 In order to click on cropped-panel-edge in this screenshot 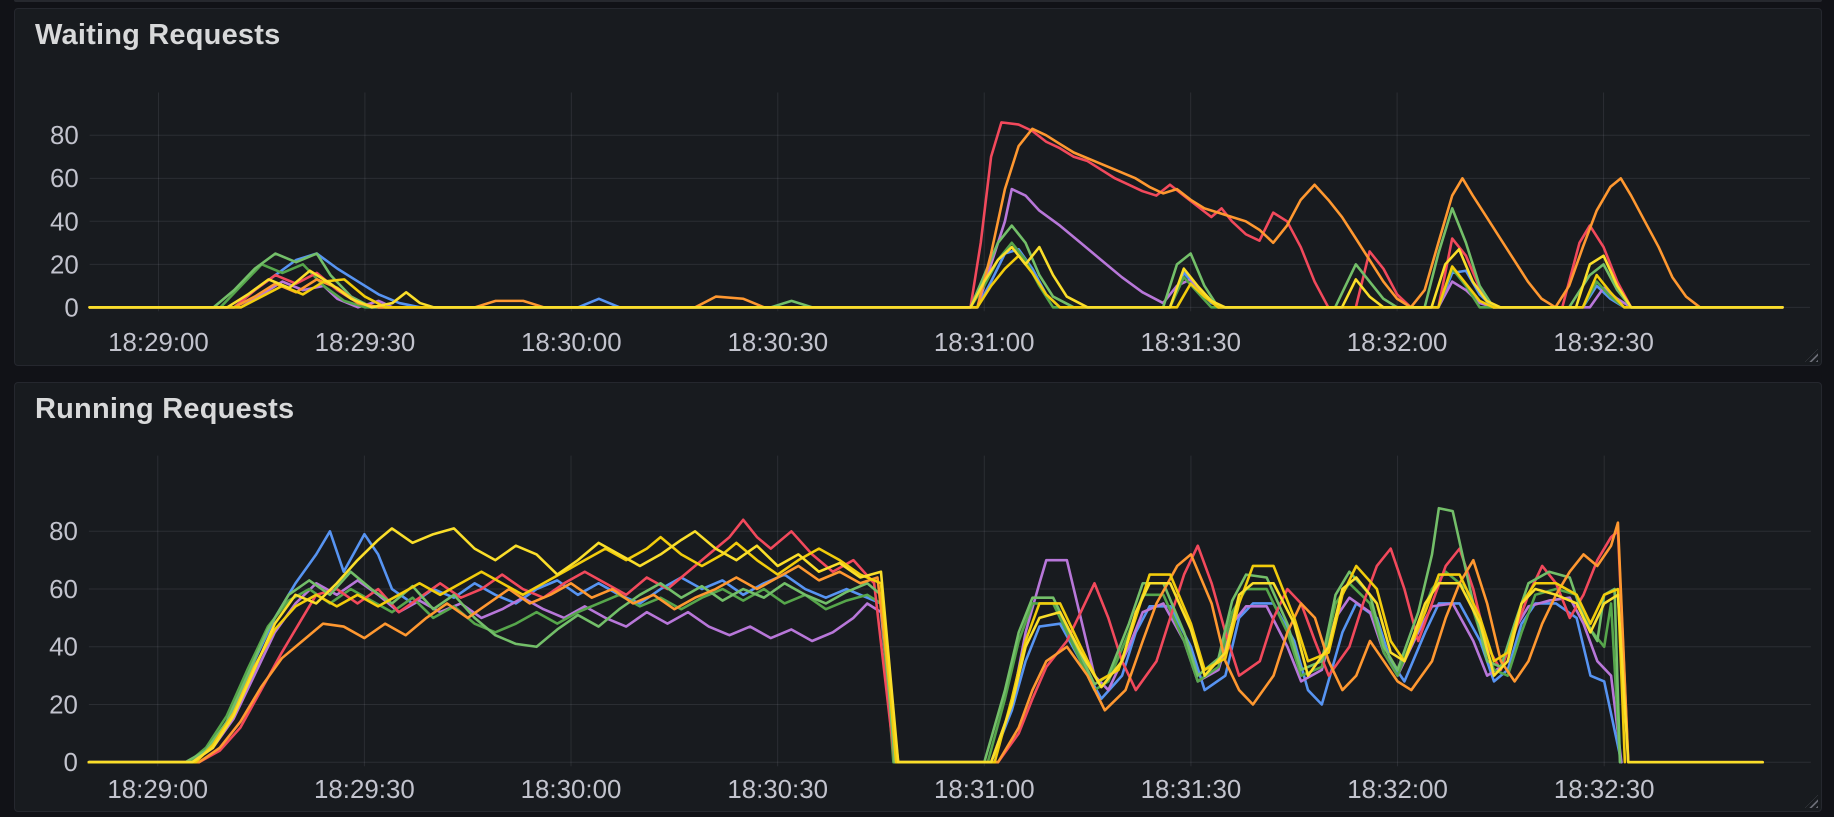, I will do `click(918, 1)`.